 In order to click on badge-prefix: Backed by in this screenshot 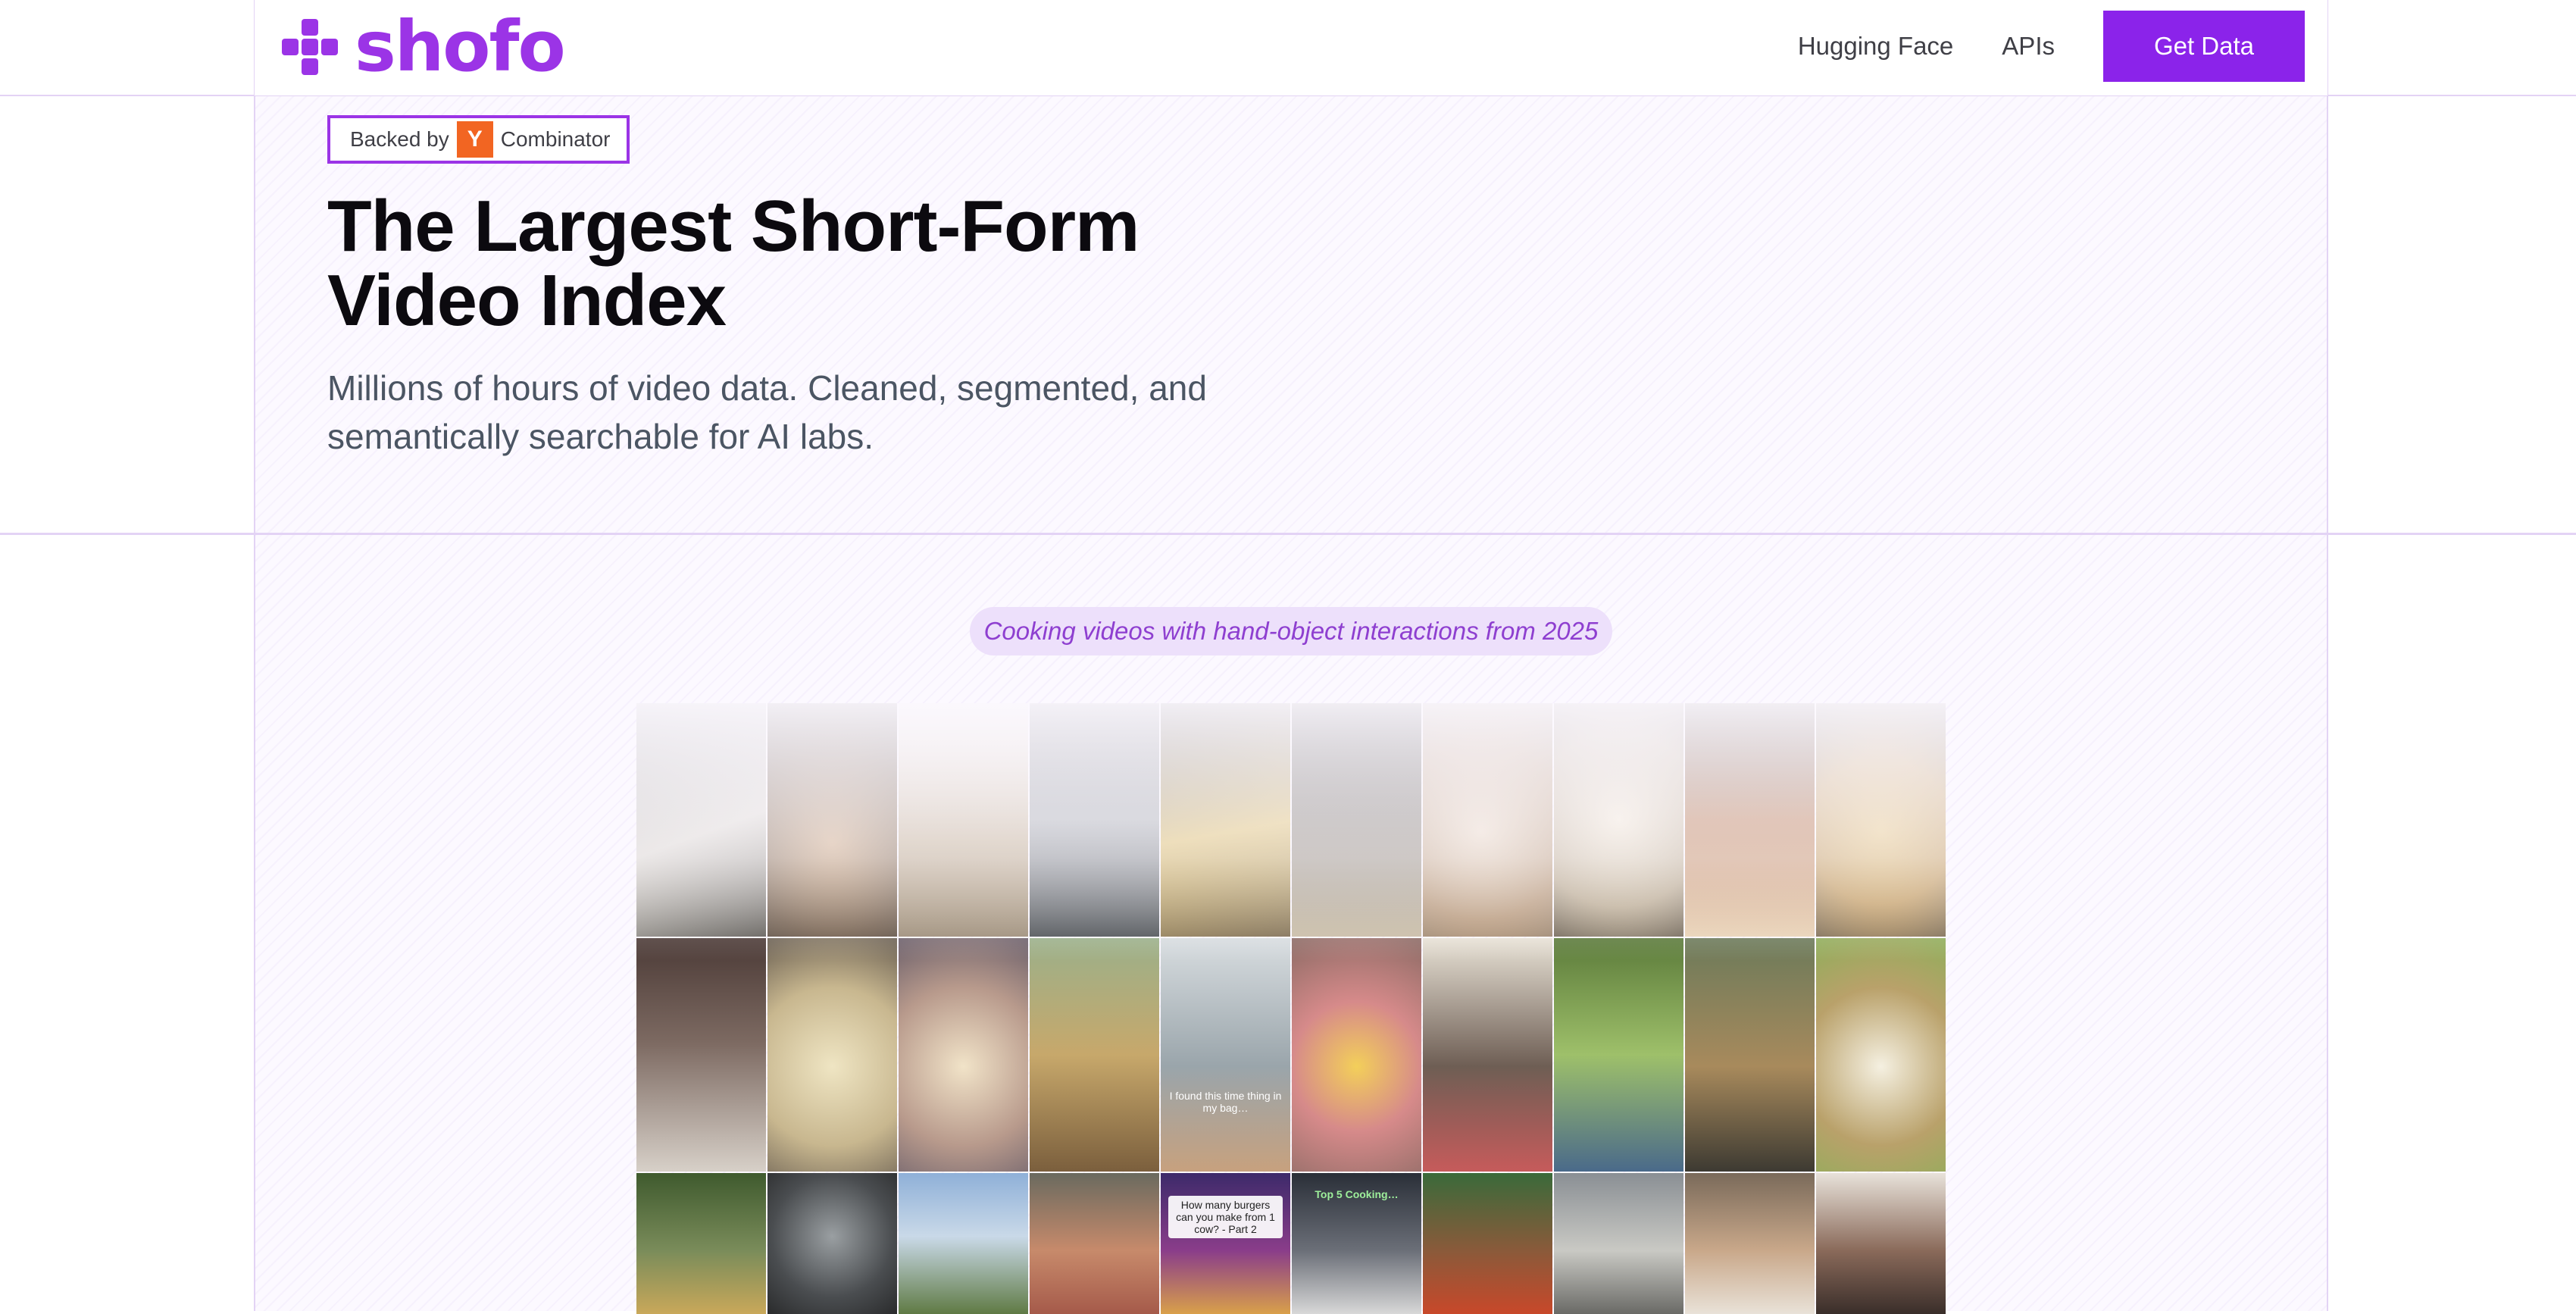, I will do `click(399, 139)`.